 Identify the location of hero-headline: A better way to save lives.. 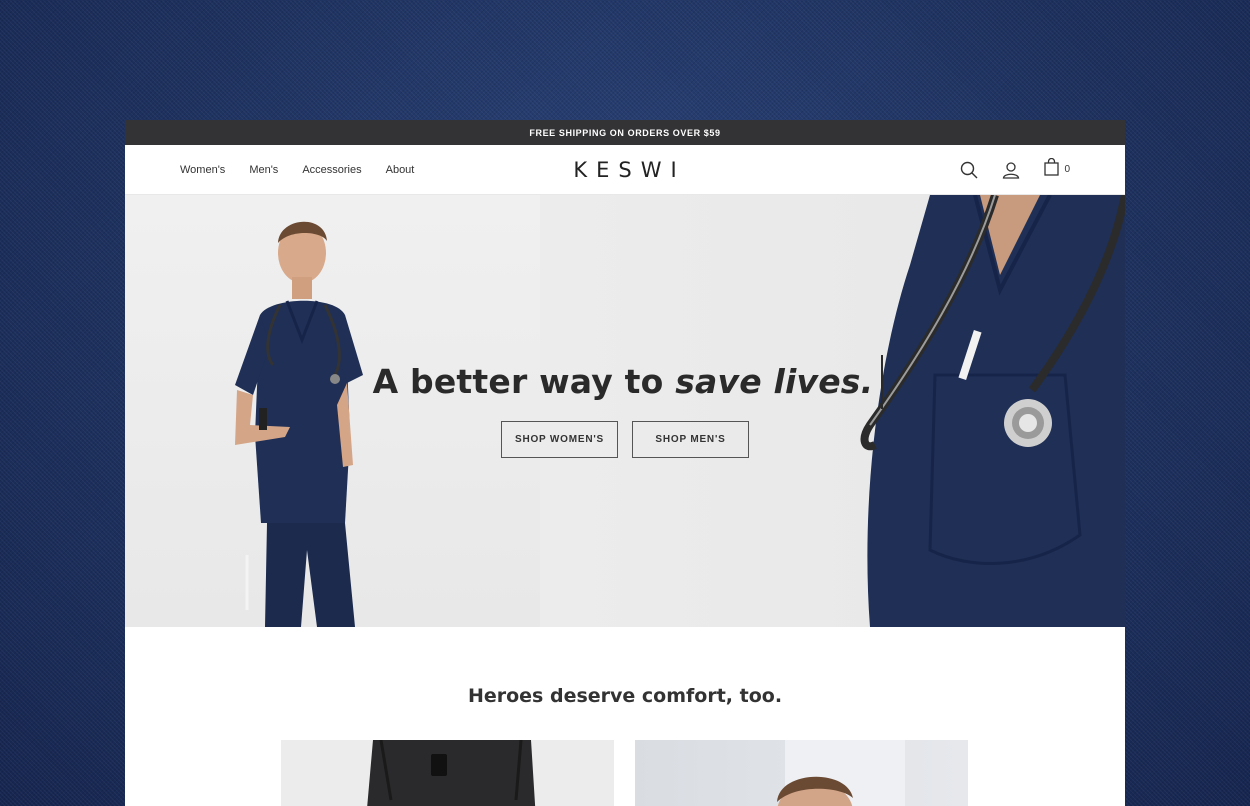
(628, 382).